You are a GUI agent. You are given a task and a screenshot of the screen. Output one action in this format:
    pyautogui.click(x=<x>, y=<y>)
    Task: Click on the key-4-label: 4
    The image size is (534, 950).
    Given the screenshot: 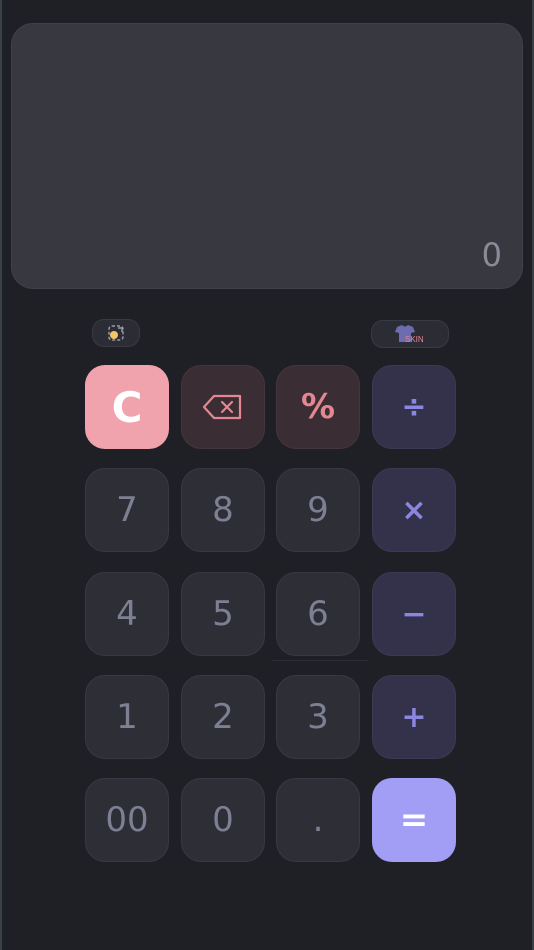 What is the action you would take?
    pyautogui.click(x=127, y=614)
    